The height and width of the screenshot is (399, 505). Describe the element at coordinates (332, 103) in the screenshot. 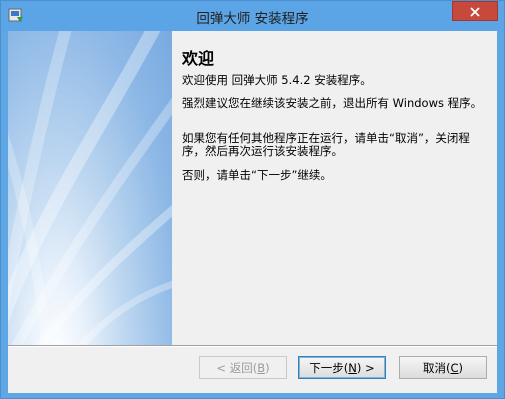

I see `close-programs-advice: 强烈建议您在继续该安装之前，退出所有 Windows 程序。` at that location.